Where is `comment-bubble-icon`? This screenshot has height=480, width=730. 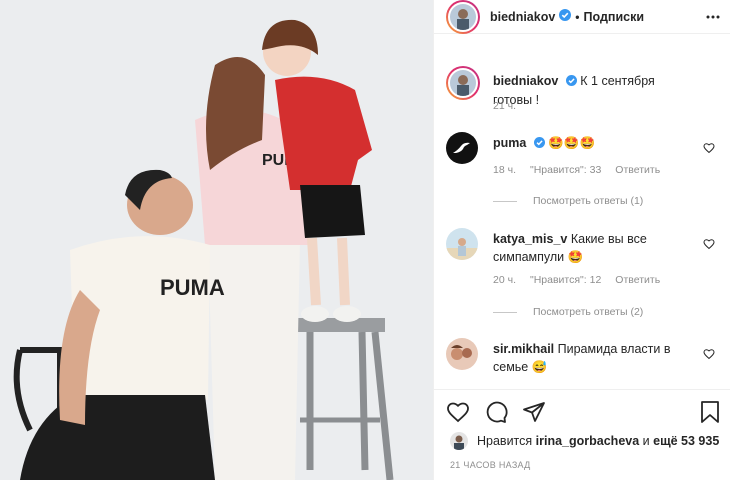 comment-bubble-icon is located at coordinates (496, 413).